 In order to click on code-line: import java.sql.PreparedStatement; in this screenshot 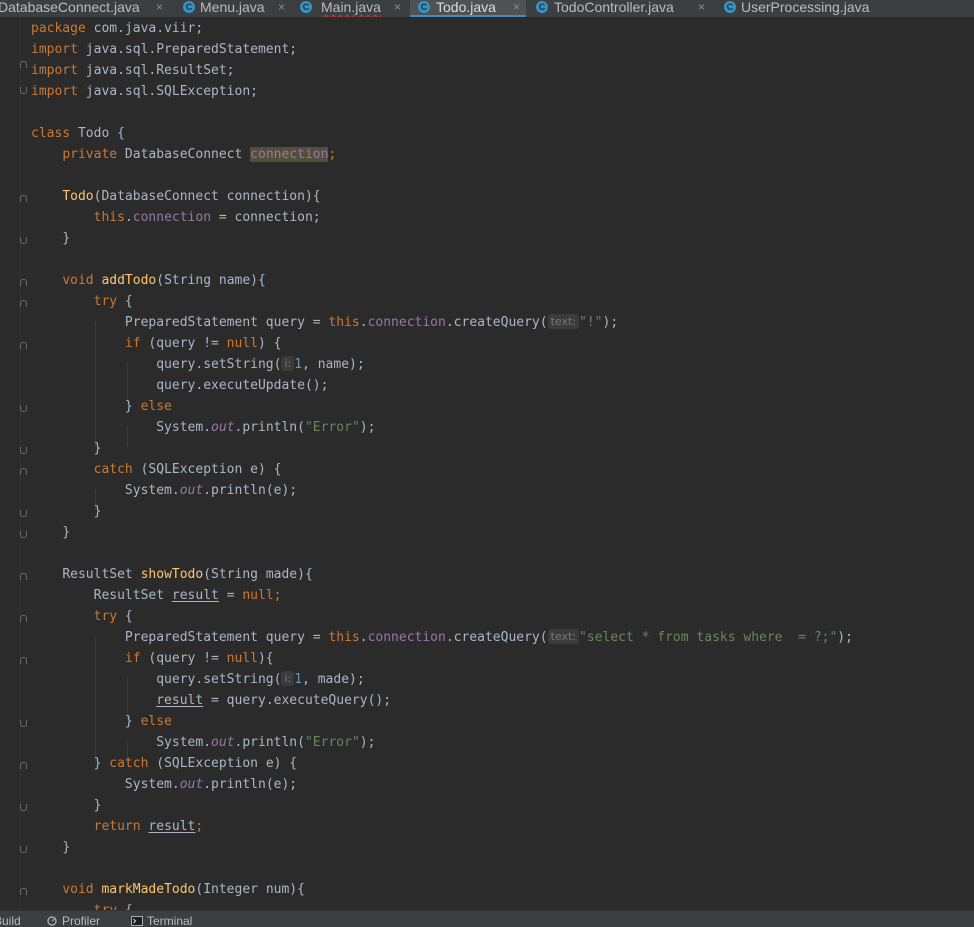, I will do `click(164, 49)`.